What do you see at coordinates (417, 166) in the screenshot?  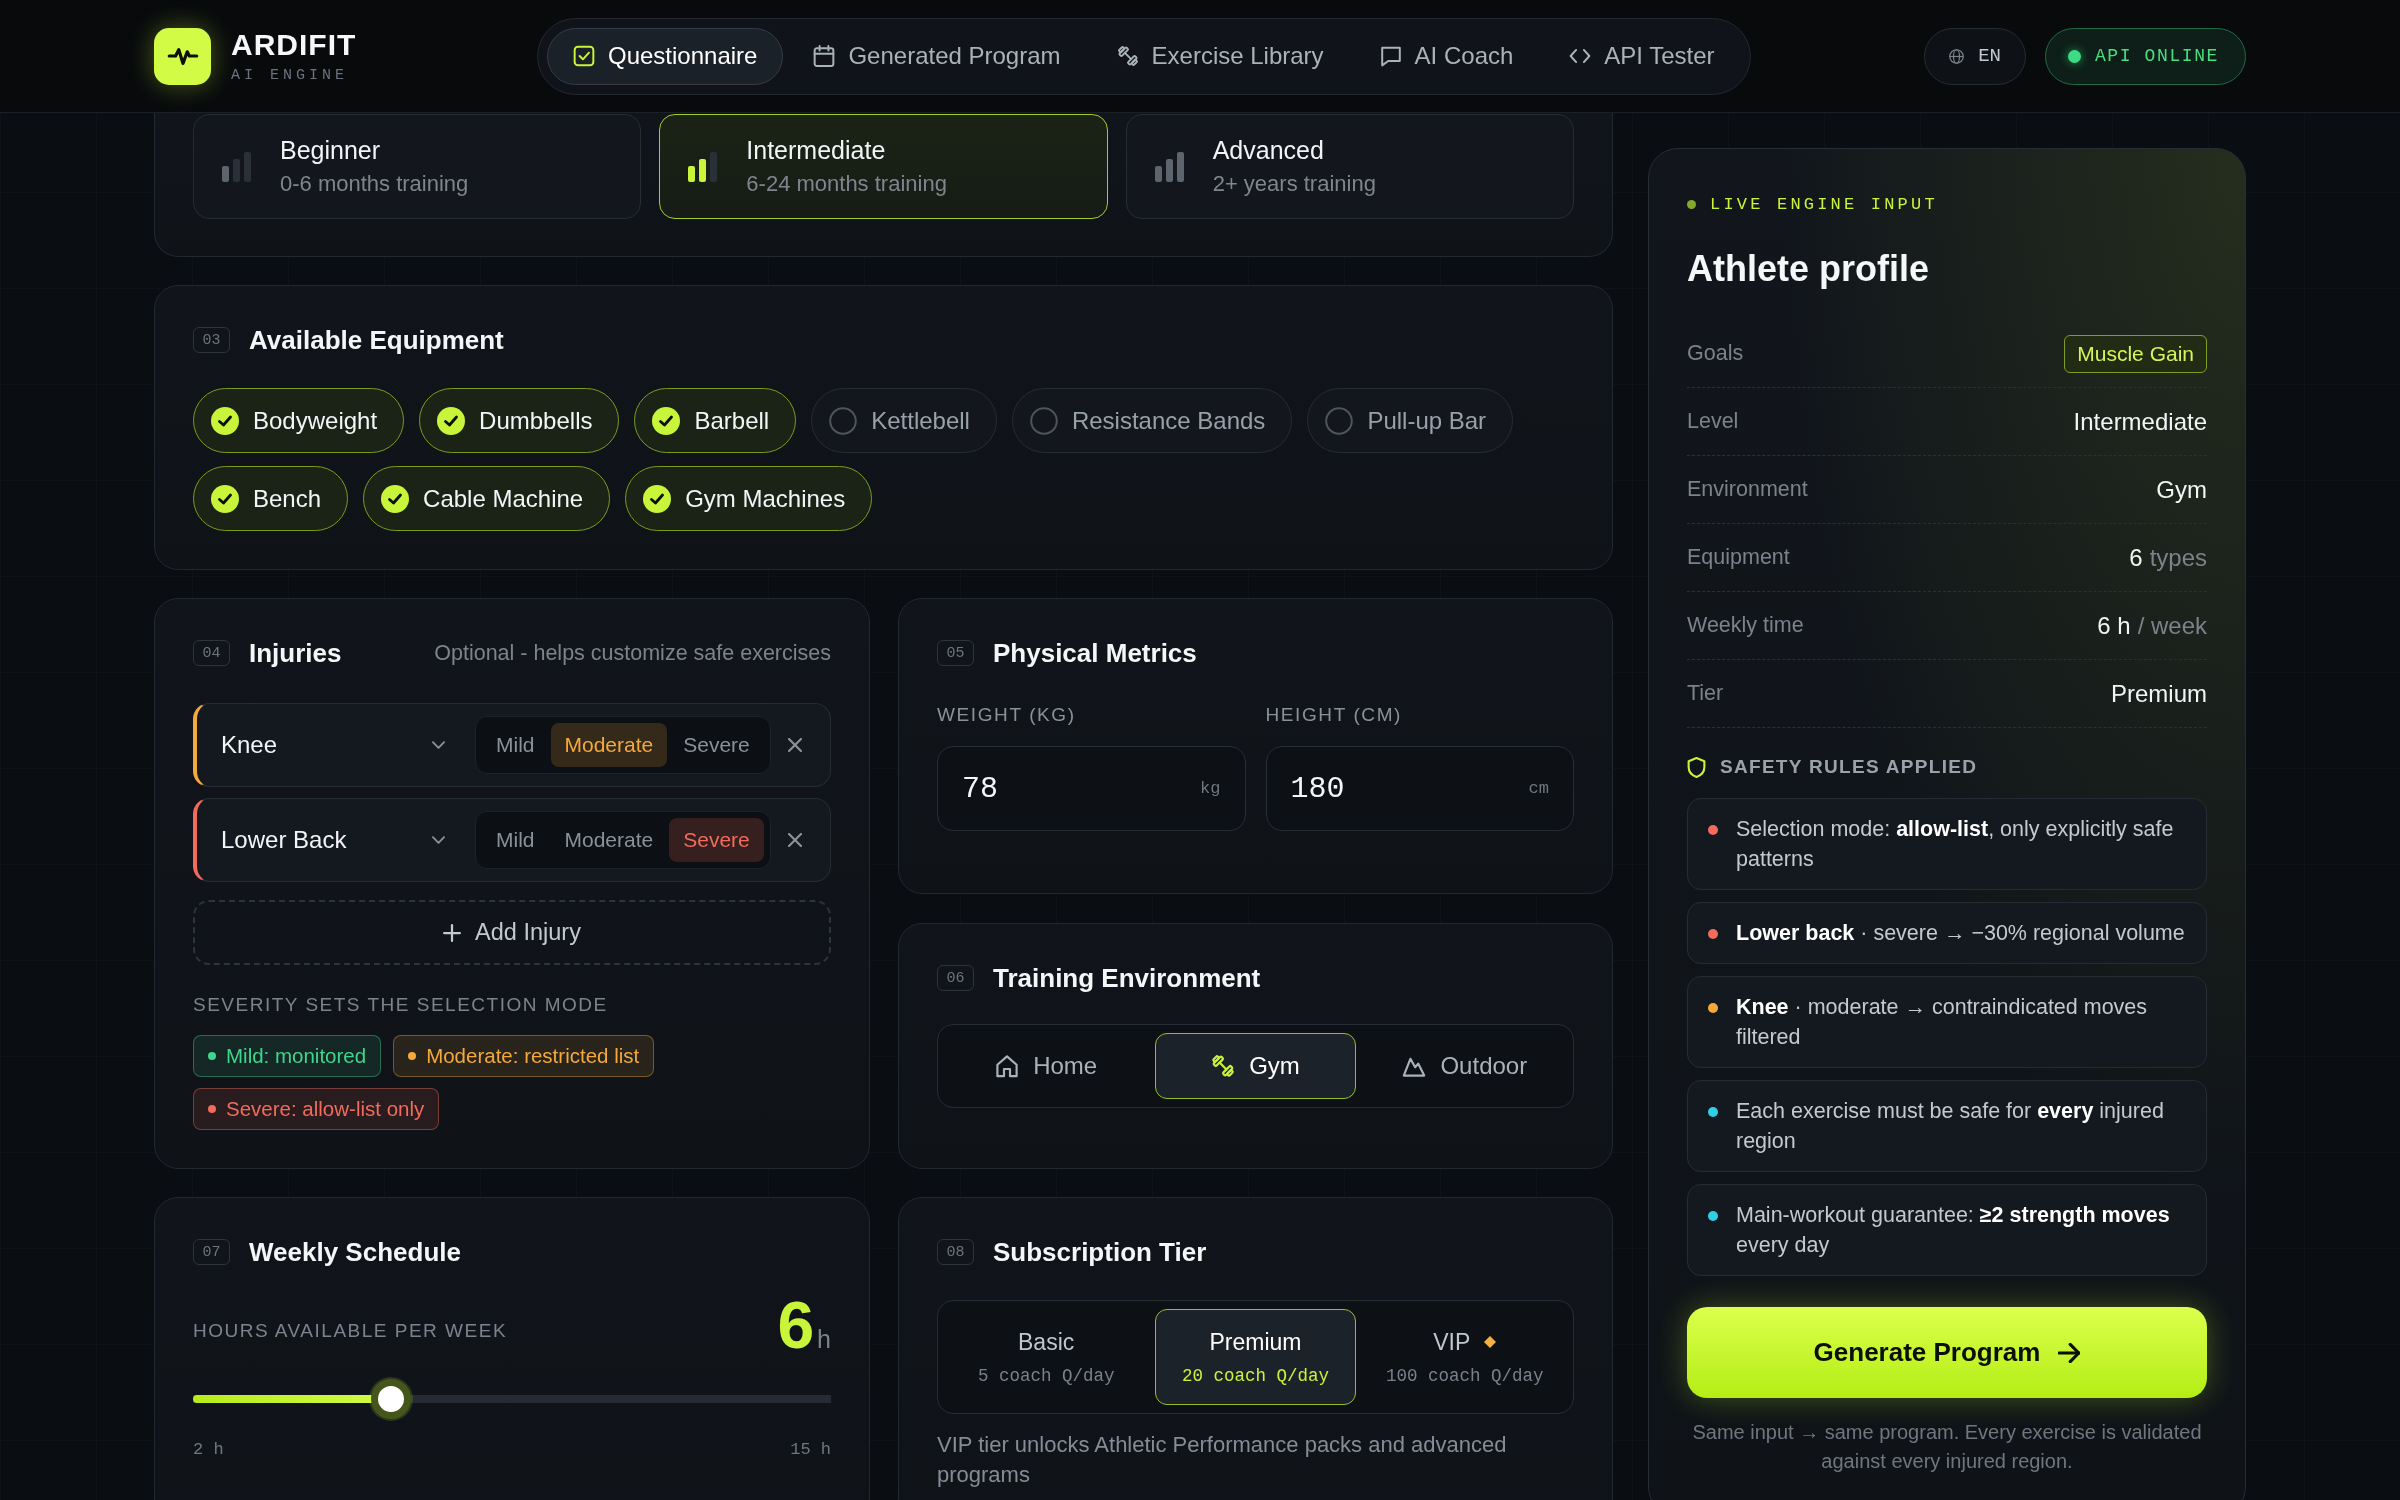 I see `level-option: Beginner 0-6 months training` at bounding box center [417, 166].